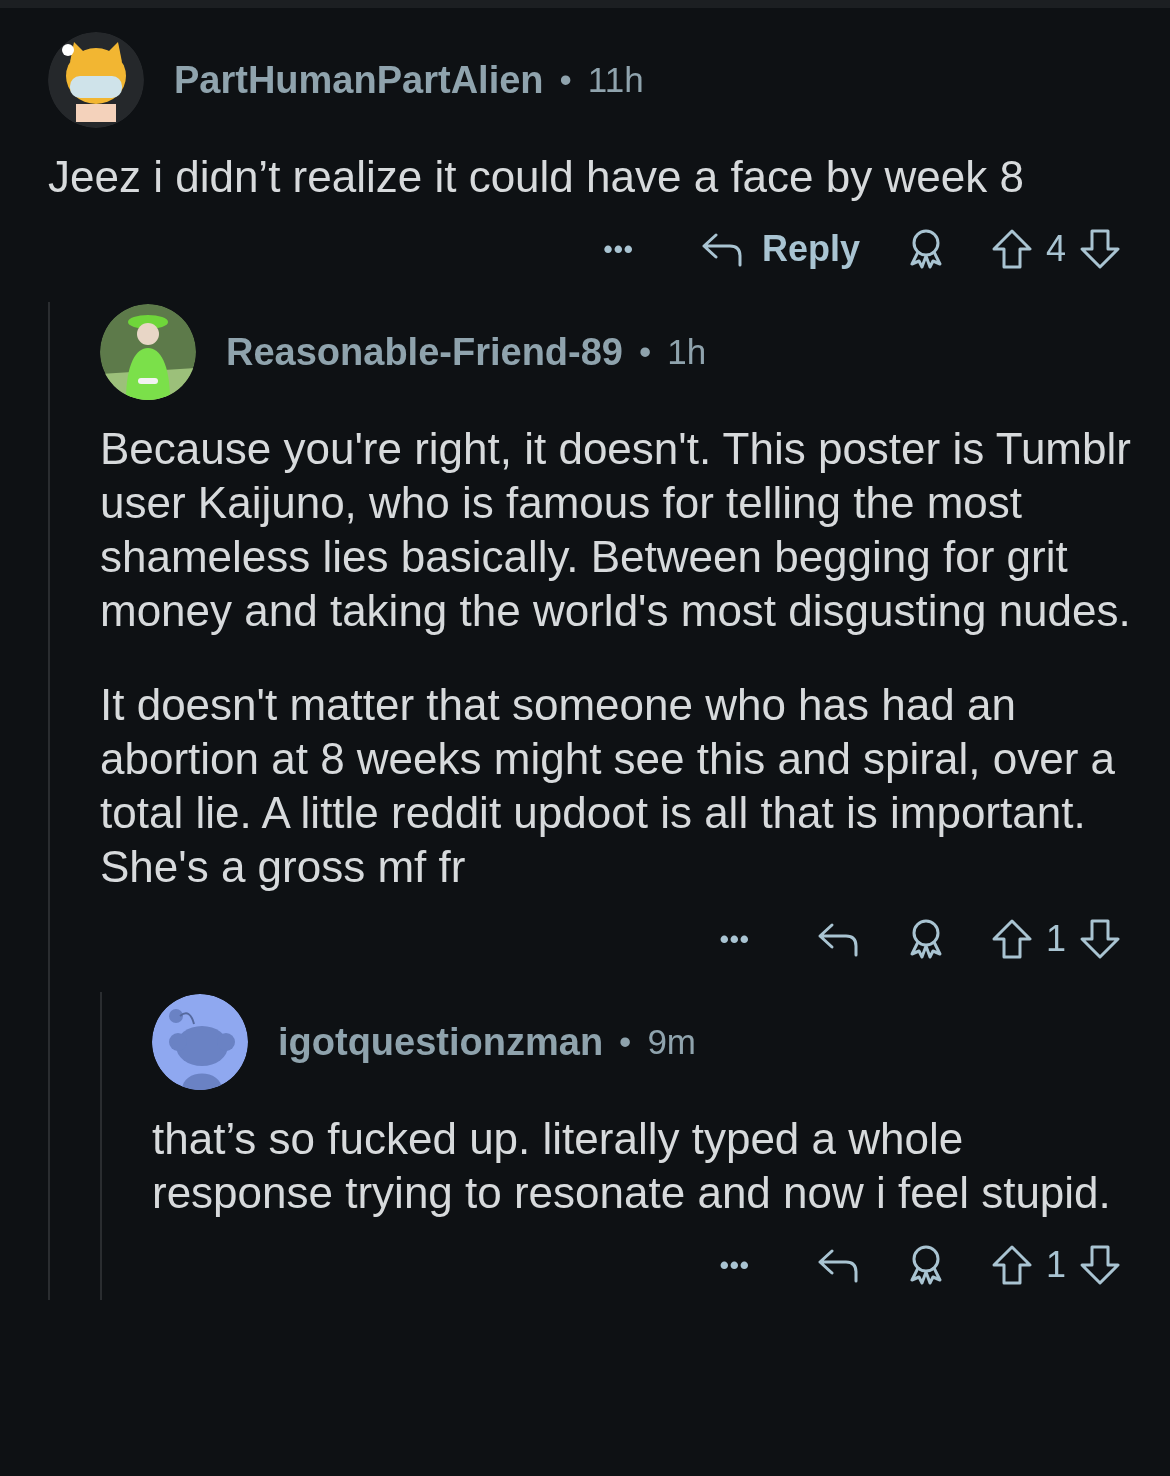 This screenshot has width=1170, height=1476. Describe the element at coordinates (359, 80) in the screenshot. I see `username: PartHumanPartAlien` at that location.